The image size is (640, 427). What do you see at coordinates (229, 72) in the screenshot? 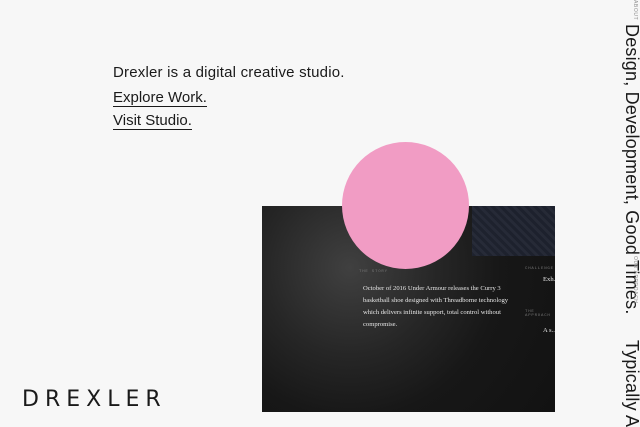
I see `tagline: Drexler is a digital creative studio.` at bounding box center [229, 72].